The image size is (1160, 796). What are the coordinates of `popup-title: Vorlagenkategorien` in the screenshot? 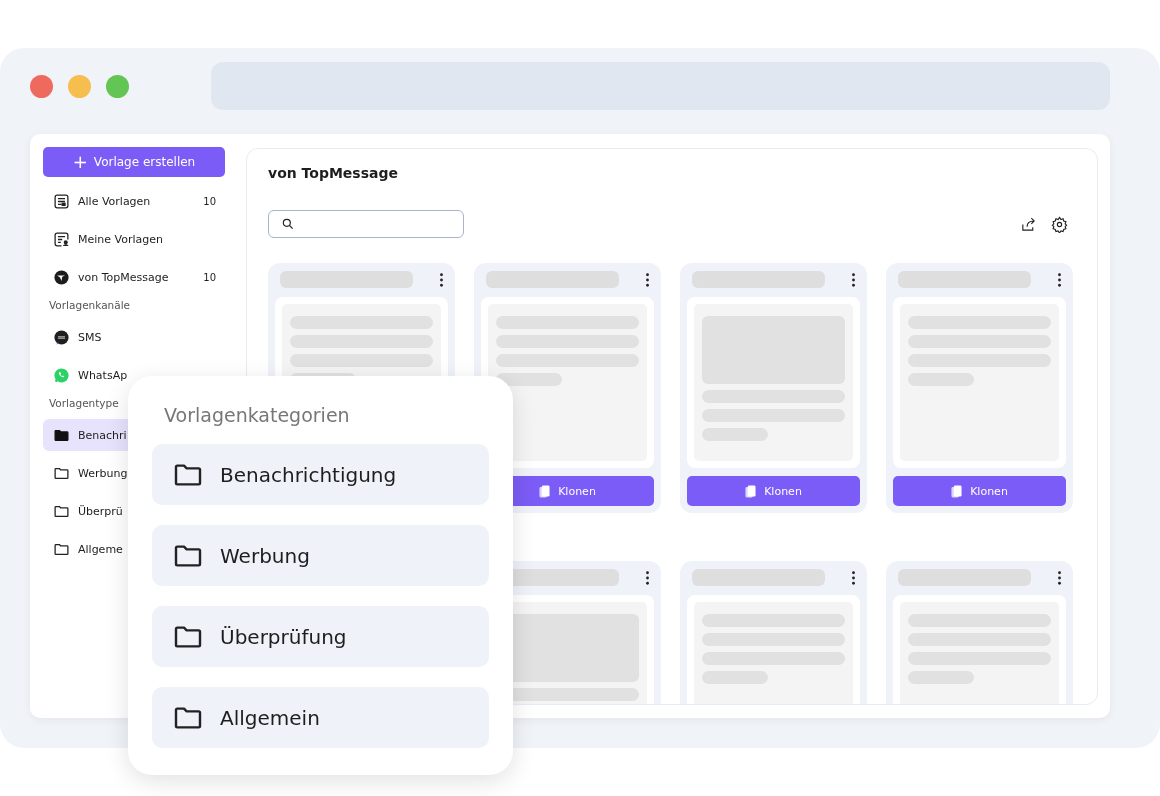 It's located at (257, 415).